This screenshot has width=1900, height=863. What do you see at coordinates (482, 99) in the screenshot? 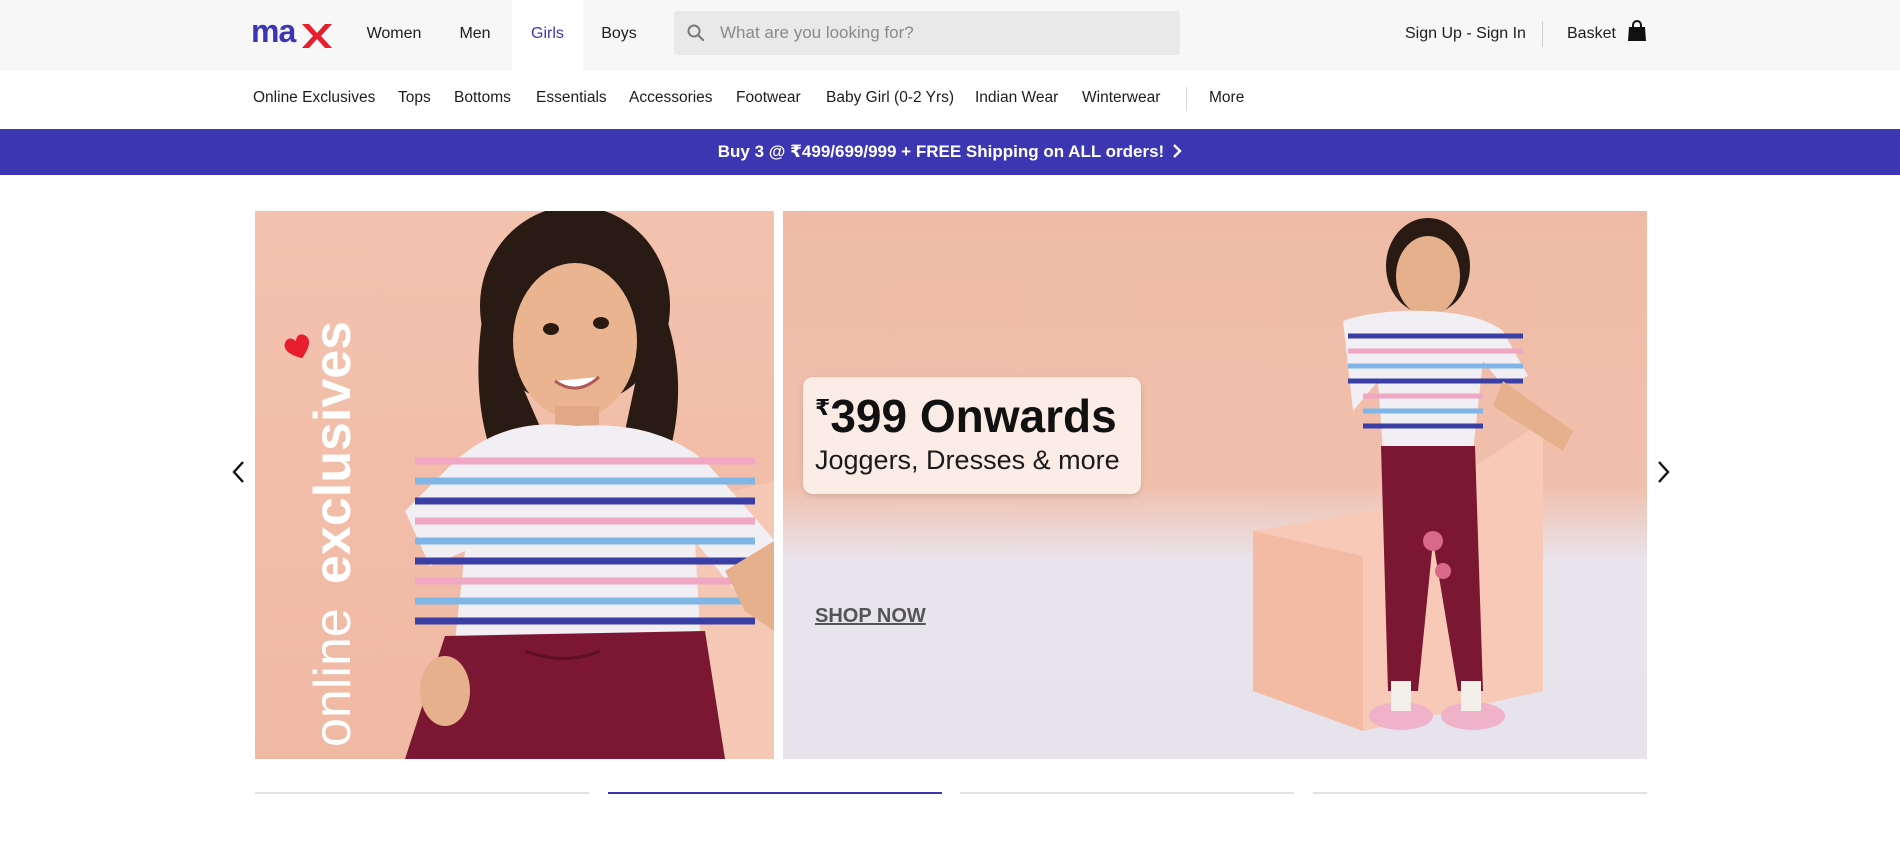
I see `category-bottoms: Bottoms` at bounding box center [482, 99].